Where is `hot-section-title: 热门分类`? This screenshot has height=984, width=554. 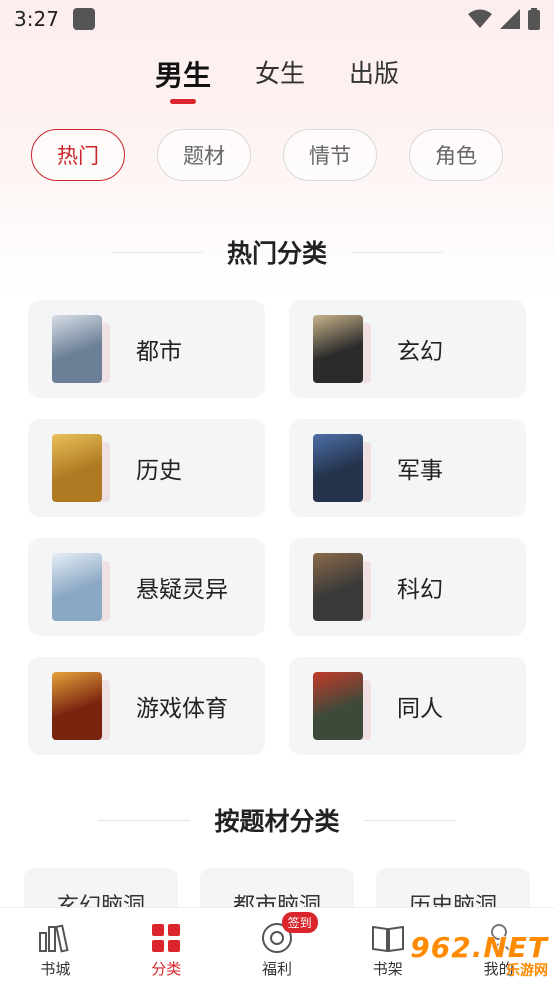 hot-section-title: 热门分类 is located at coordinates (276, 253).